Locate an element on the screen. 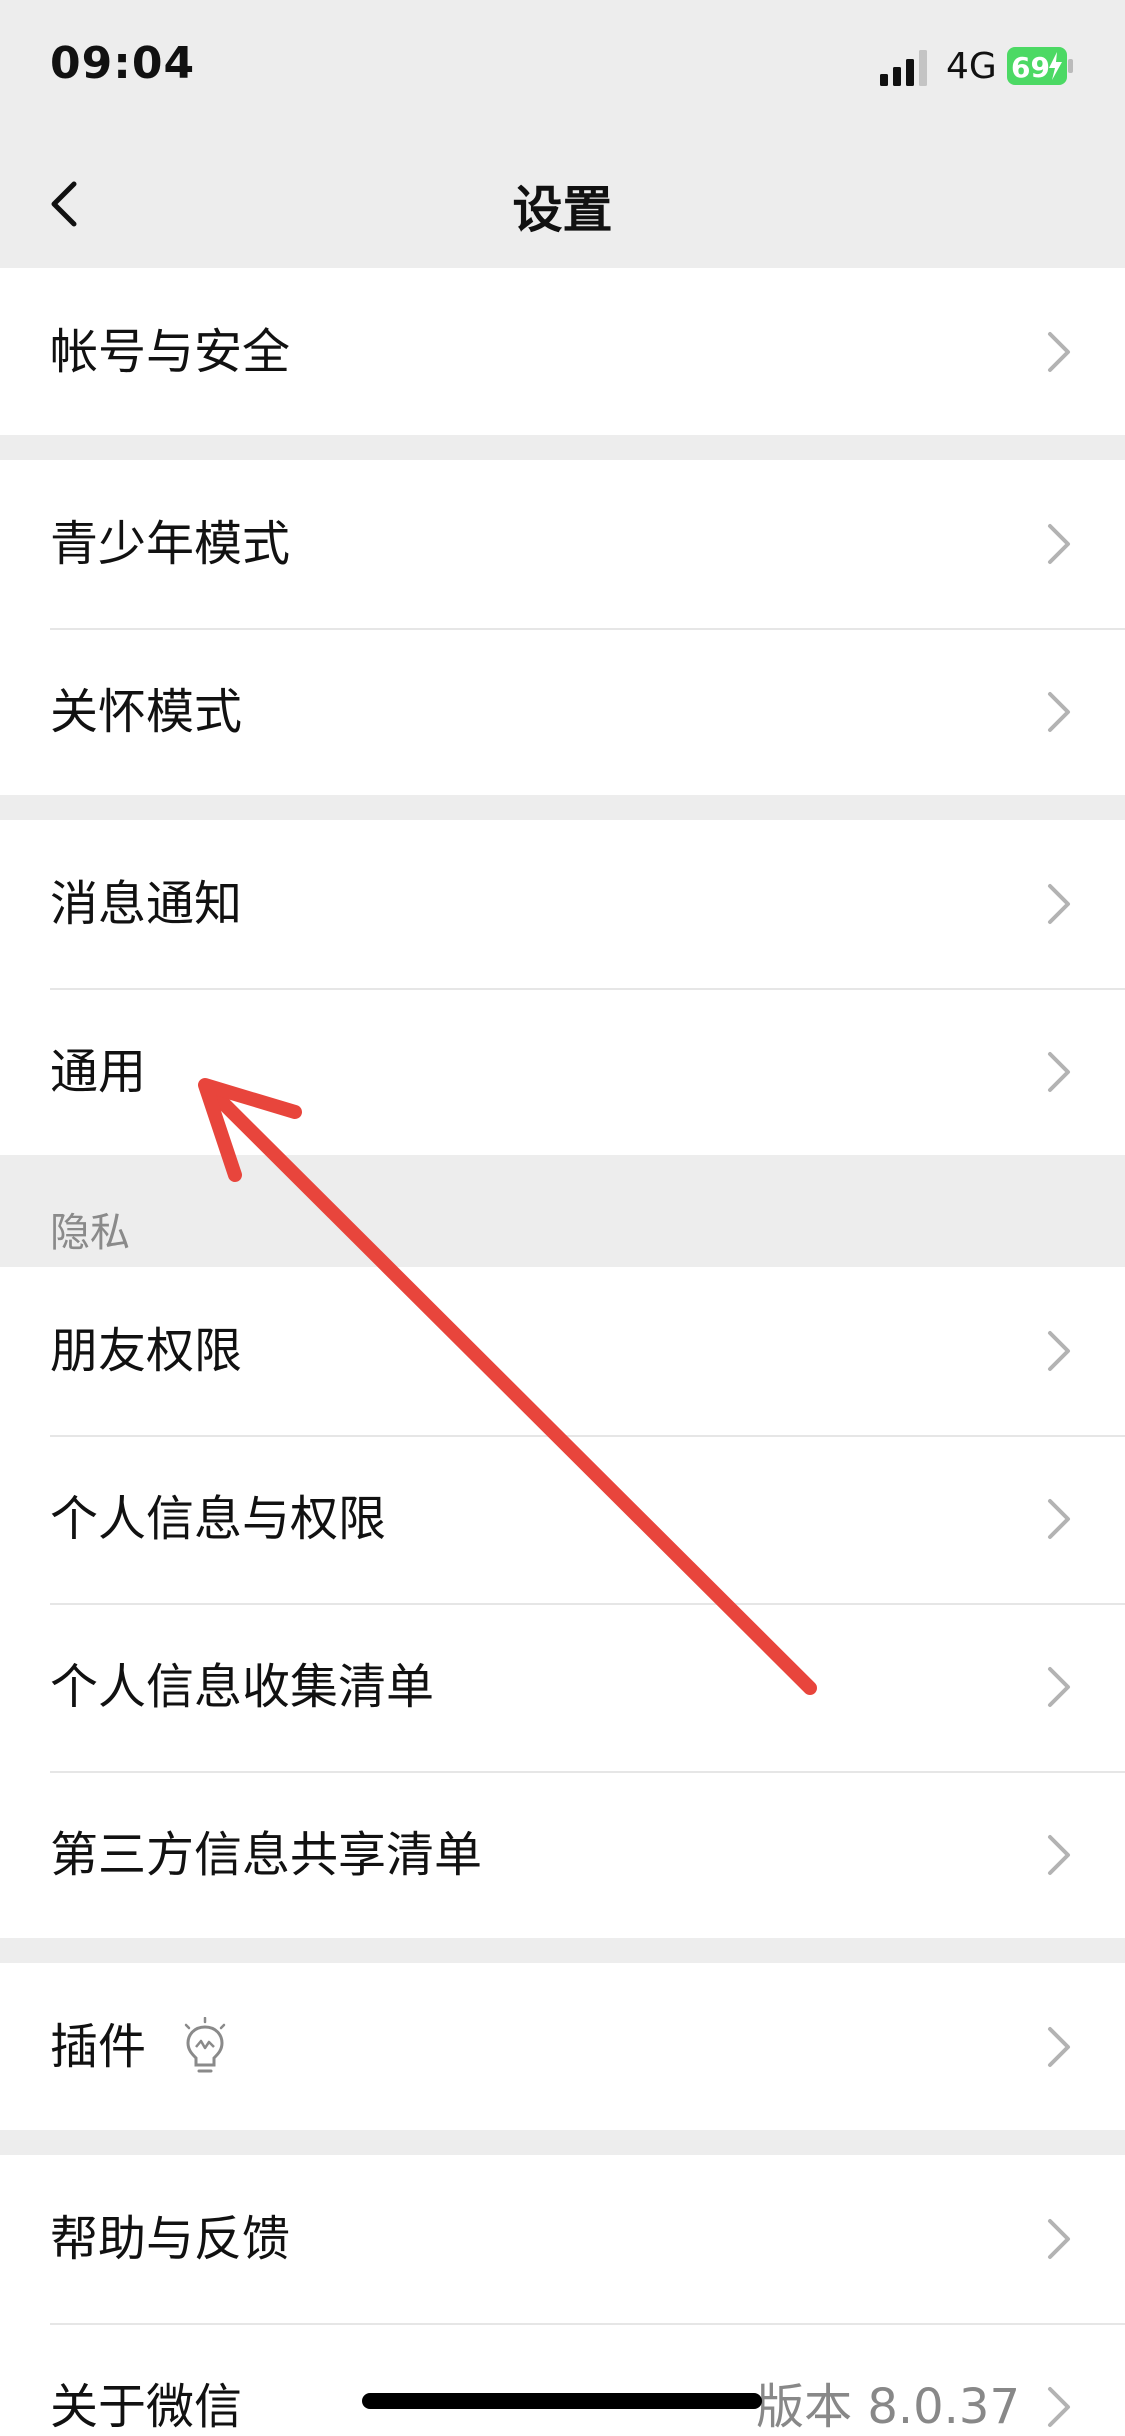 The height and width of the screenshot is (2436, 1125). settings-item-label: 插件 is located at coordinates (98, 2047).